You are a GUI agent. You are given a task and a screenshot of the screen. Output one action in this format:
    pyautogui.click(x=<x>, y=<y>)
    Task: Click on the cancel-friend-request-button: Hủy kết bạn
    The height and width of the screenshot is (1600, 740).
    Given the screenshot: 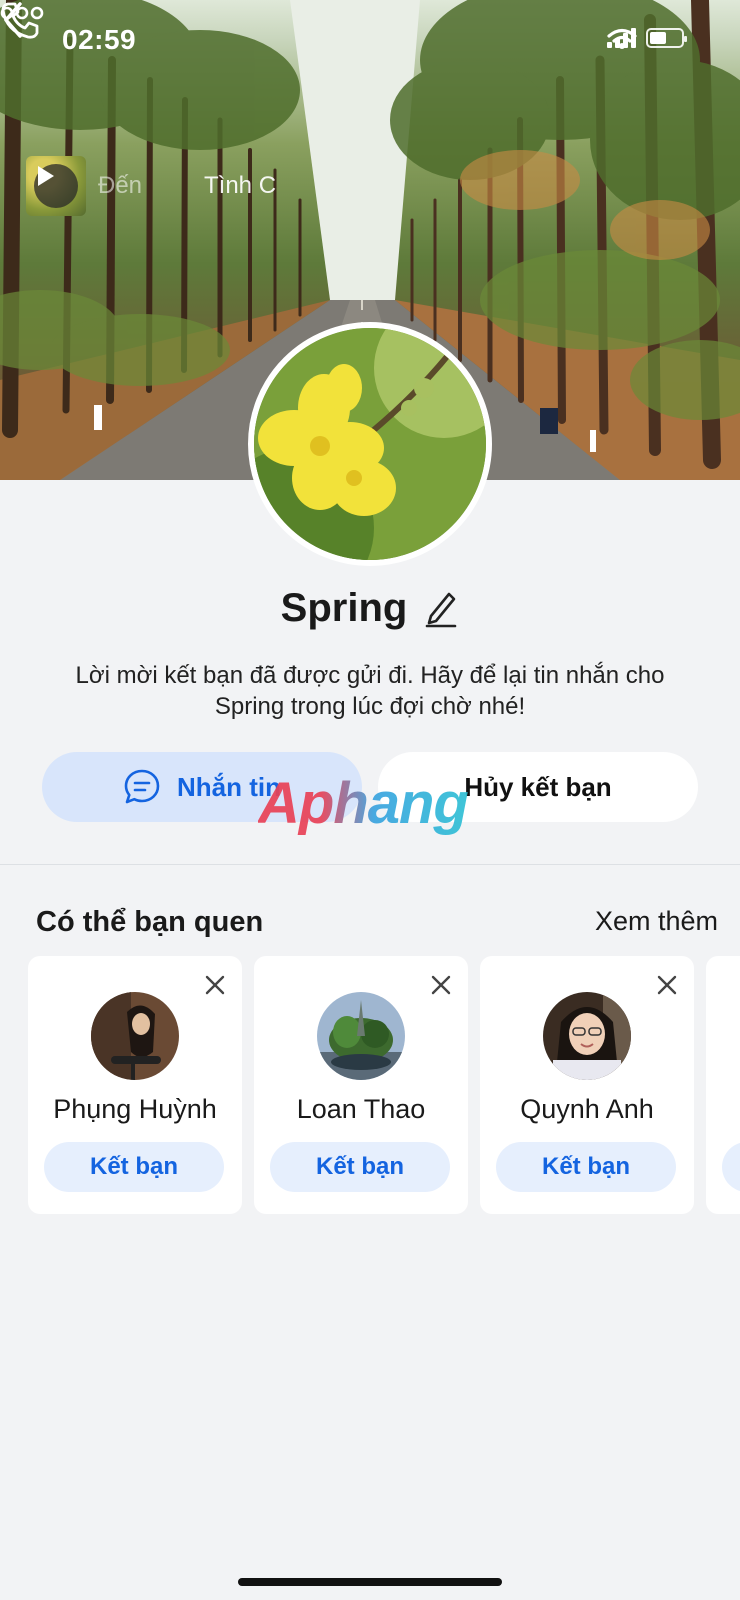 What is the action you would take?
    pyautogui.click(x=538, y=787)
    